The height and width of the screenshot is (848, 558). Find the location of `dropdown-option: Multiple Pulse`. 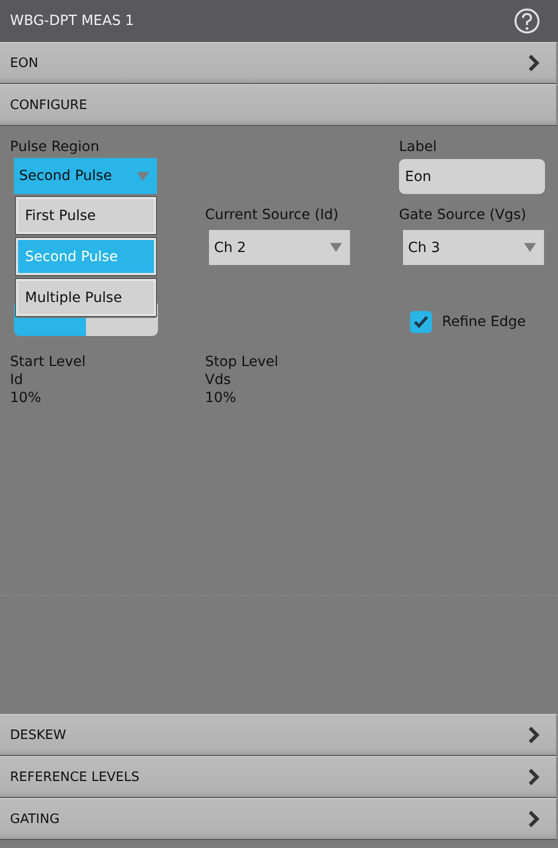

dropdown-option: Multiple Pulse is located at coordinates (86, 297).